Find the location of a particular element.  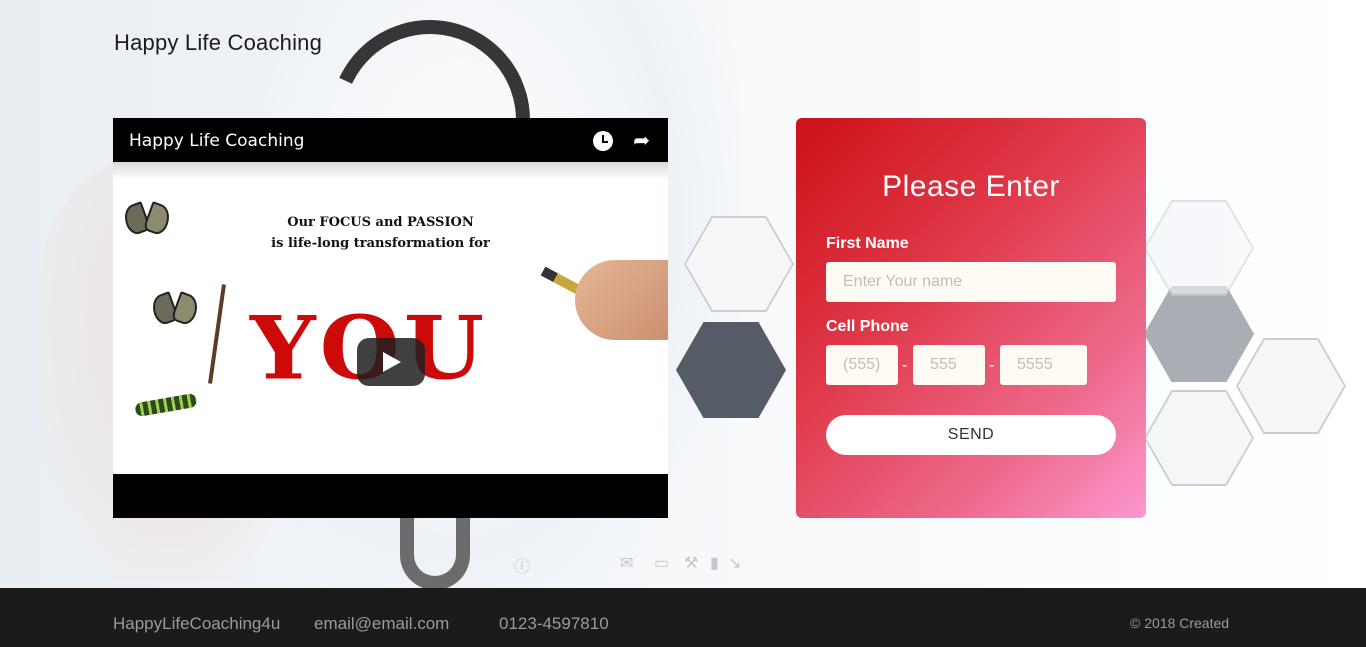

first-name-input is located at coordinates (971, 282).